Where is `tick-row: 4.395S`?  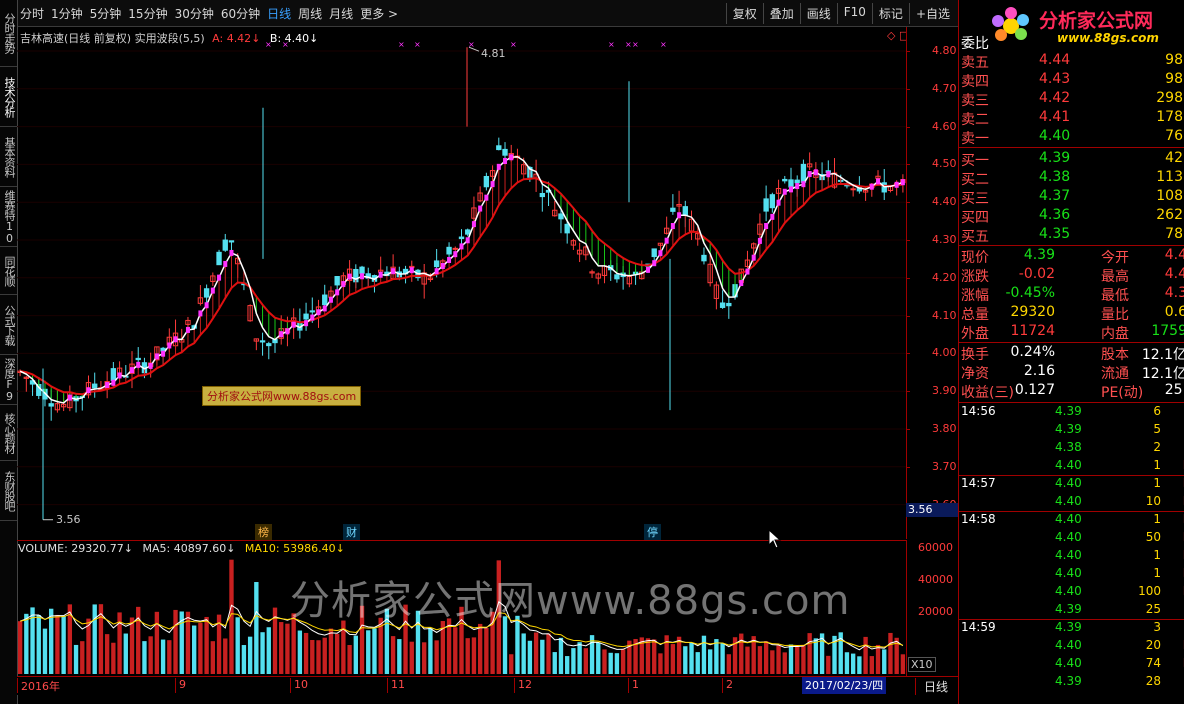 tick-row: 4.395S is located at coordinates (1071, 431).